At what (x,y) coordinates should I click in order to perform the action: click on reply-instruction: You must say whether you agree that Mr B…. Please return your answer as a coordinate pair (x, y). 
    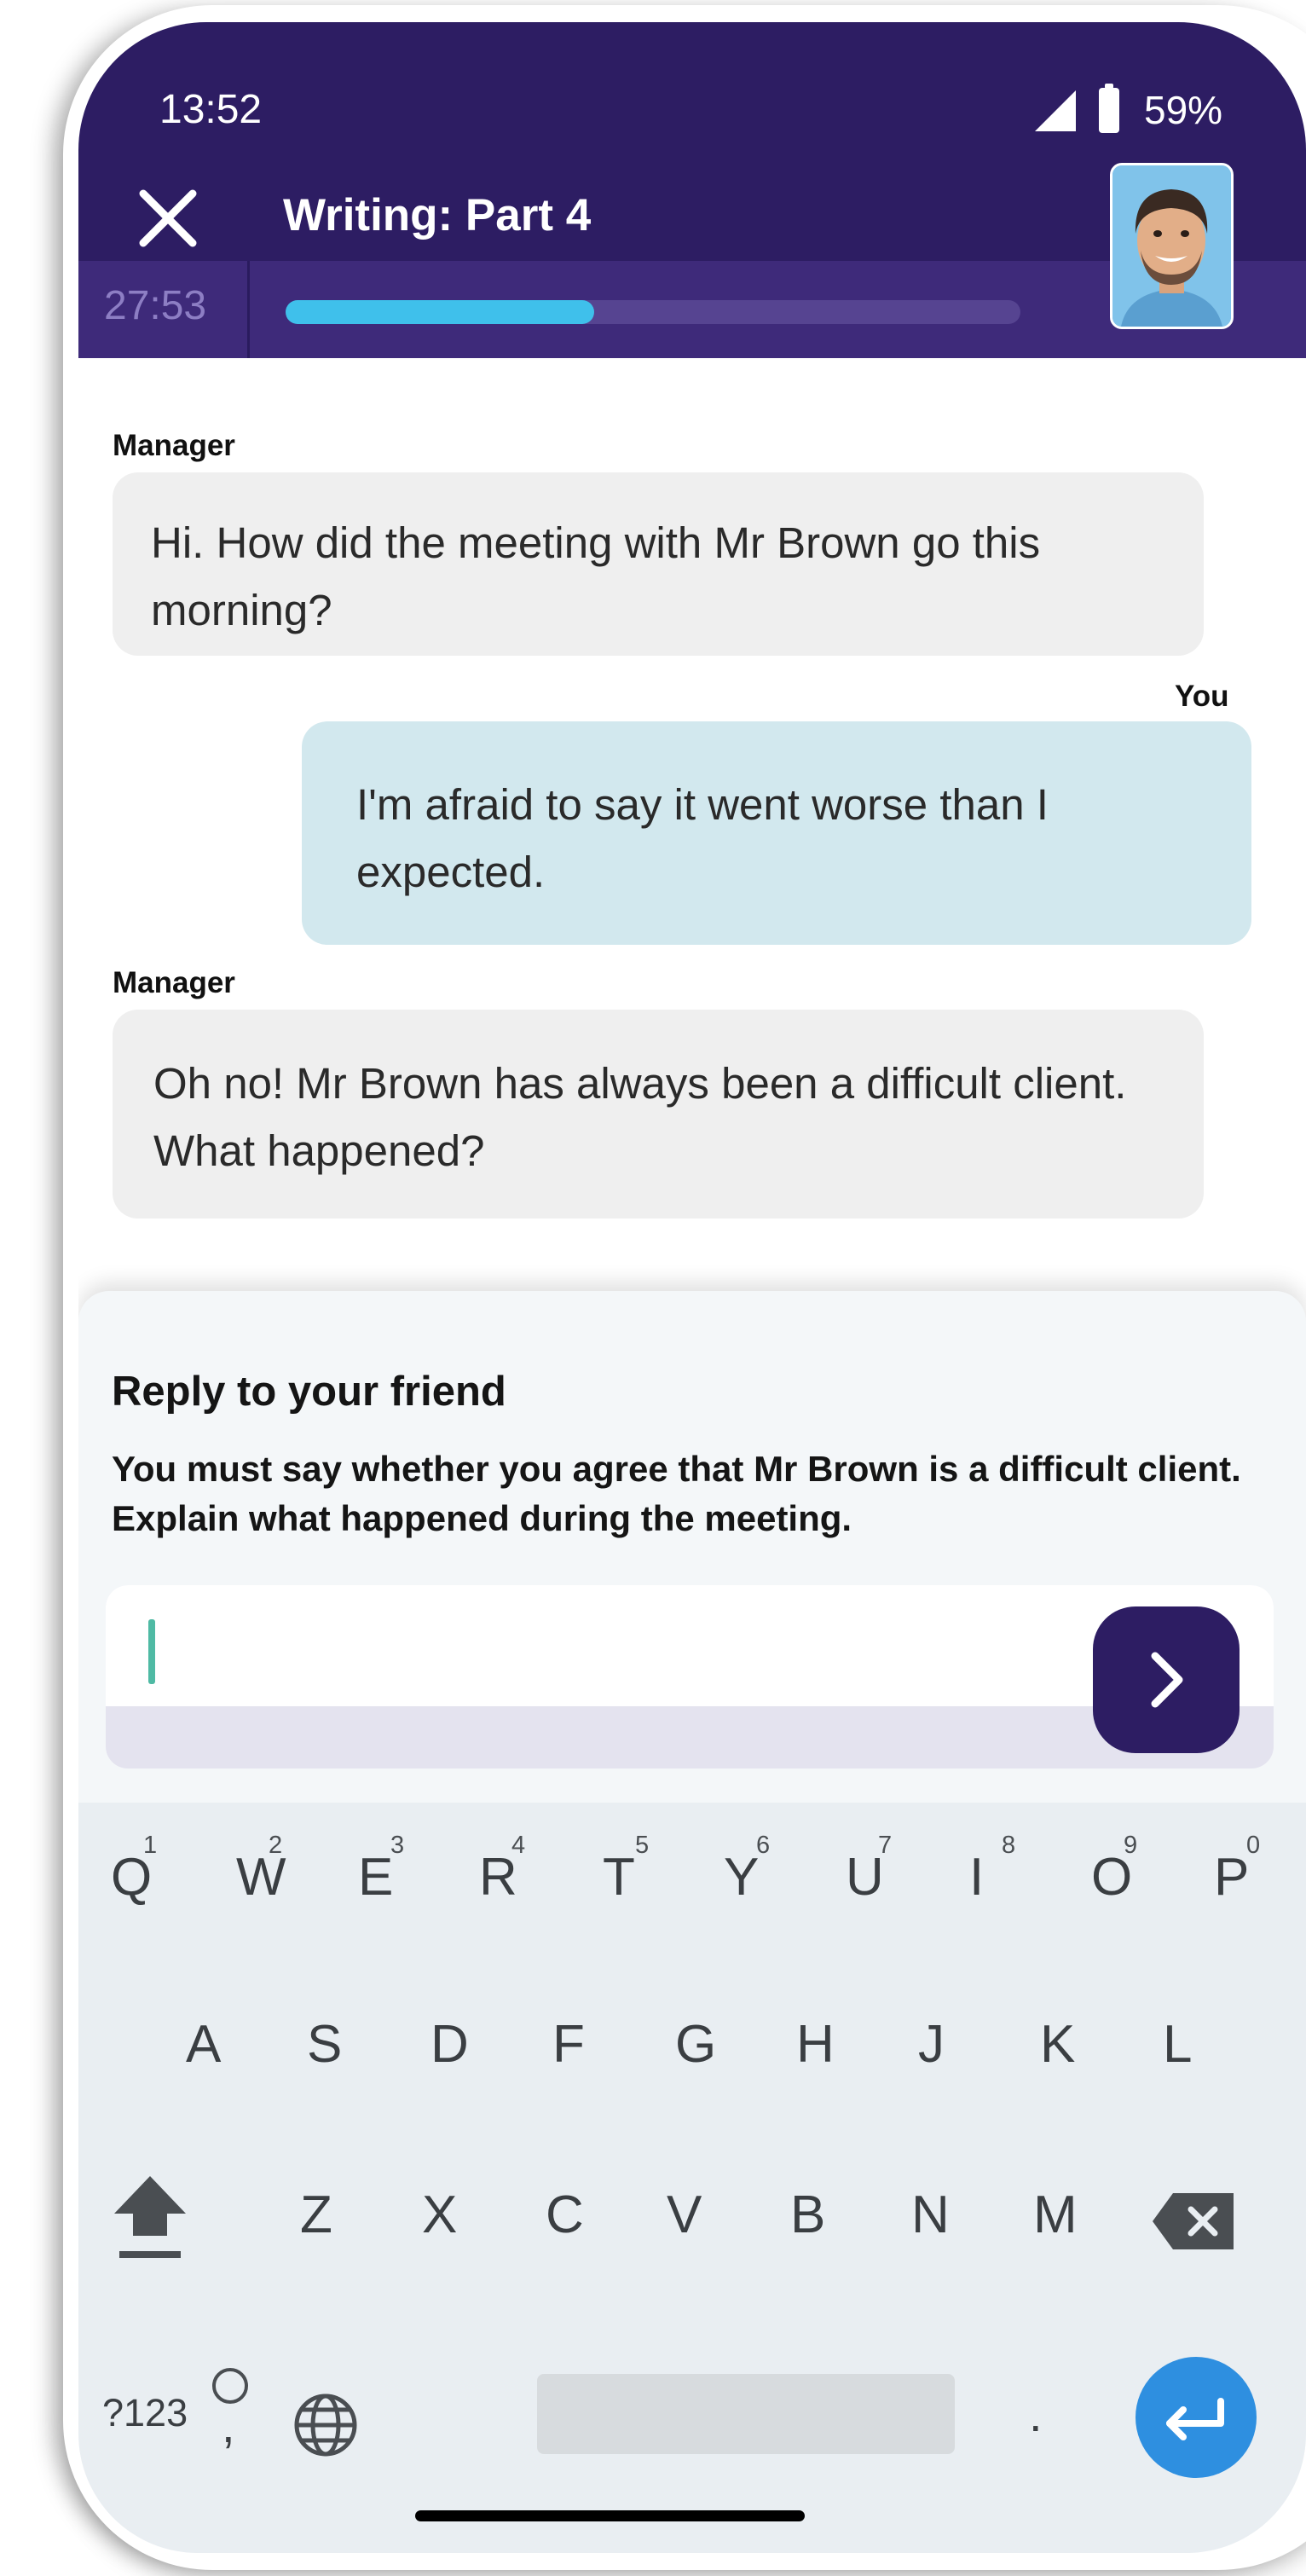
    Looking at the image, I should click on (676, 1493).